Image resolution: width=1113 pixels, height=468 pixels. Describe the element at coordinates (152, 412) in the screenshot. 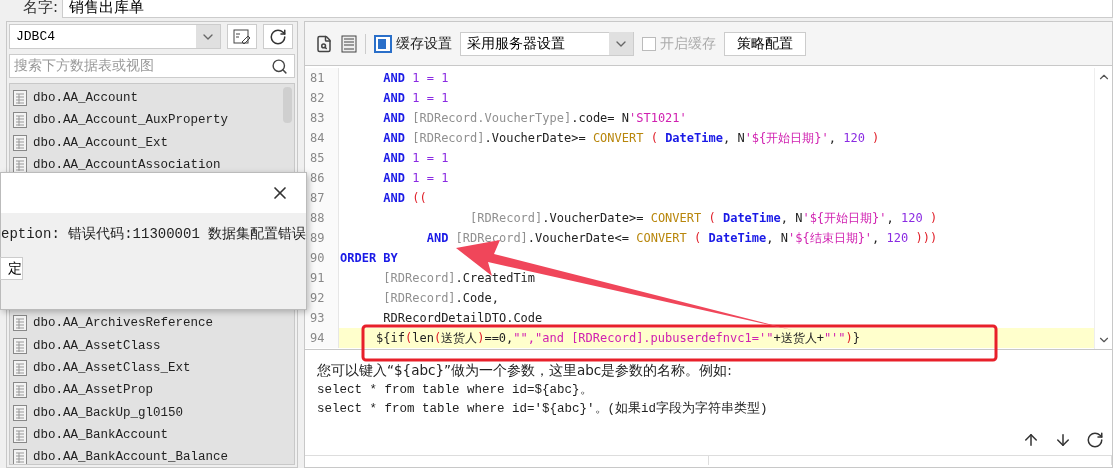

I see `table-item: dbo.AA_BackUp_gl0150` at that location.